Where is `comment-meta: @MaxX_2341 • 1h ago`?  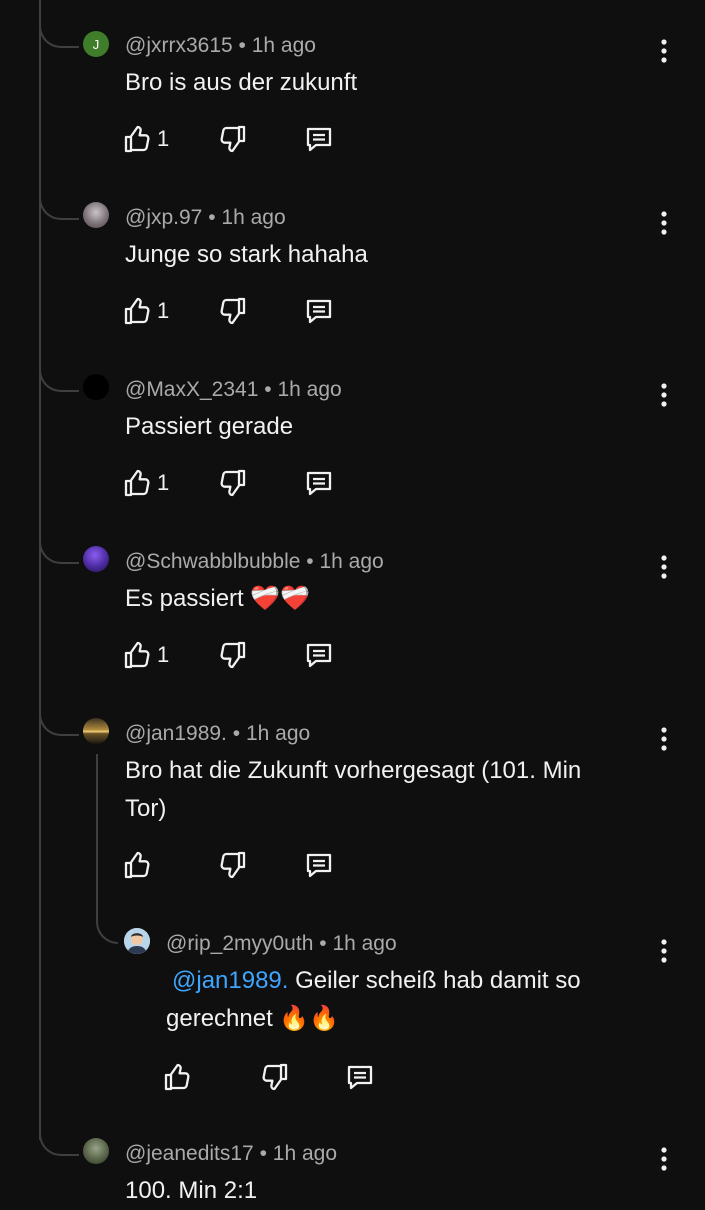
comment-meta: @MaxX_2341 • 1h ago is located at coordinates (233, 390).